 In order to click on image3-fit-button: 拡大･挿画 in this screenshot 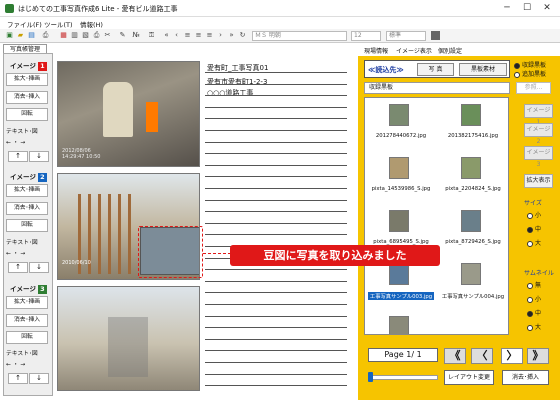, I will do `click(27, 302)`.